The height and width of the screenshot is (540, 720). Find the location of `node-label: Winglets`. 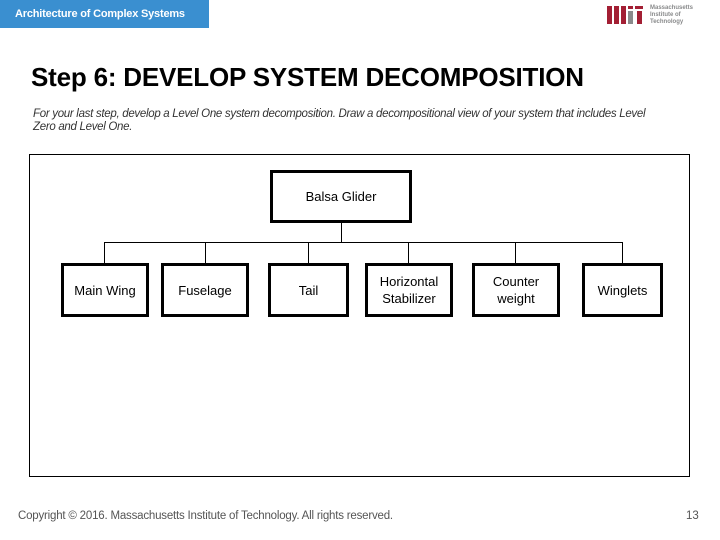

node-label: Winglets is located at coordinates (622, 290).